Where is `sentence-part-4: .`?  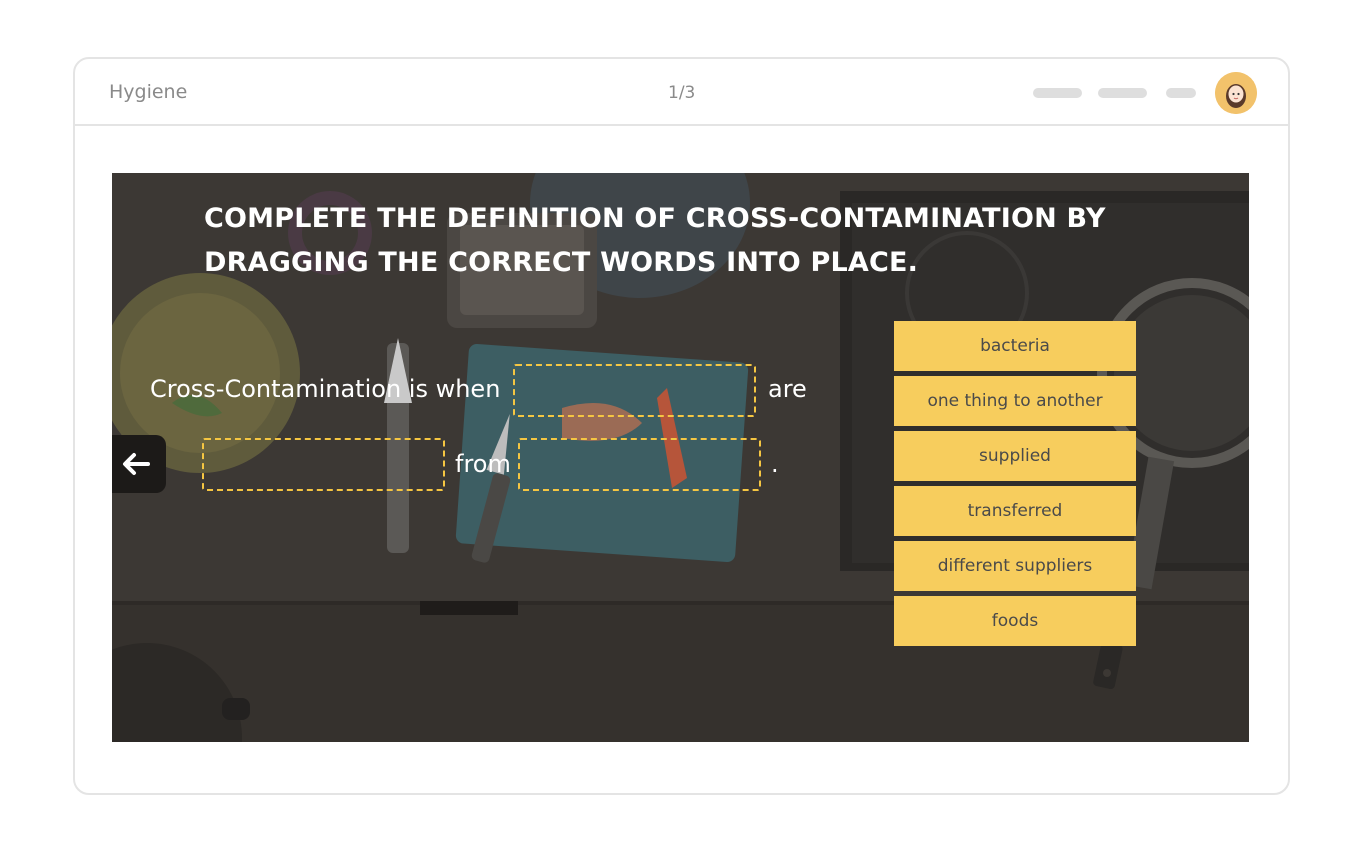 sentence-part-4: . is located at coordinates (775, 464).